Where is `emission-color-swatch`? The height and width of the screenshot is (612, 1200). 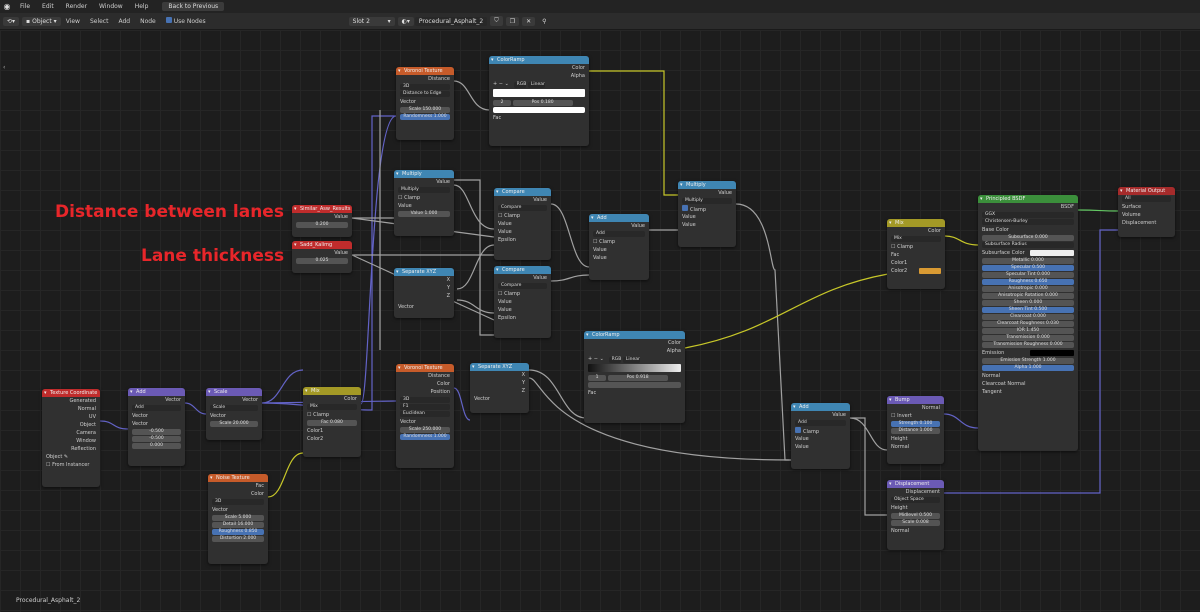 emission-color-swatch is located at coordinates (1052, 353).